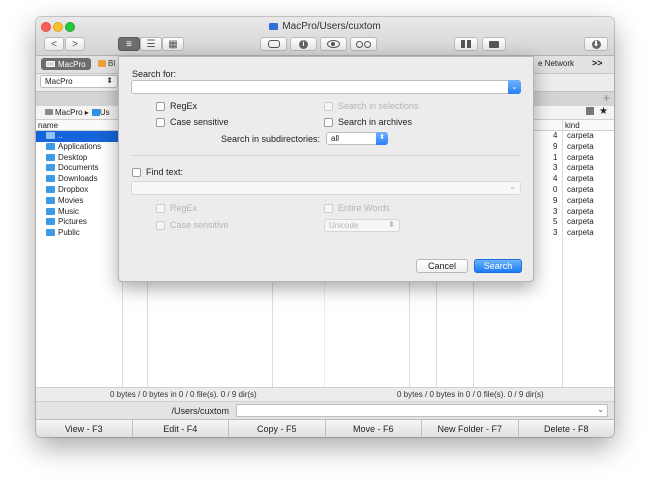 The width and height of the screenshot is (650, 489). I want to click on icon-view-button: ▦, so click(173, 44).